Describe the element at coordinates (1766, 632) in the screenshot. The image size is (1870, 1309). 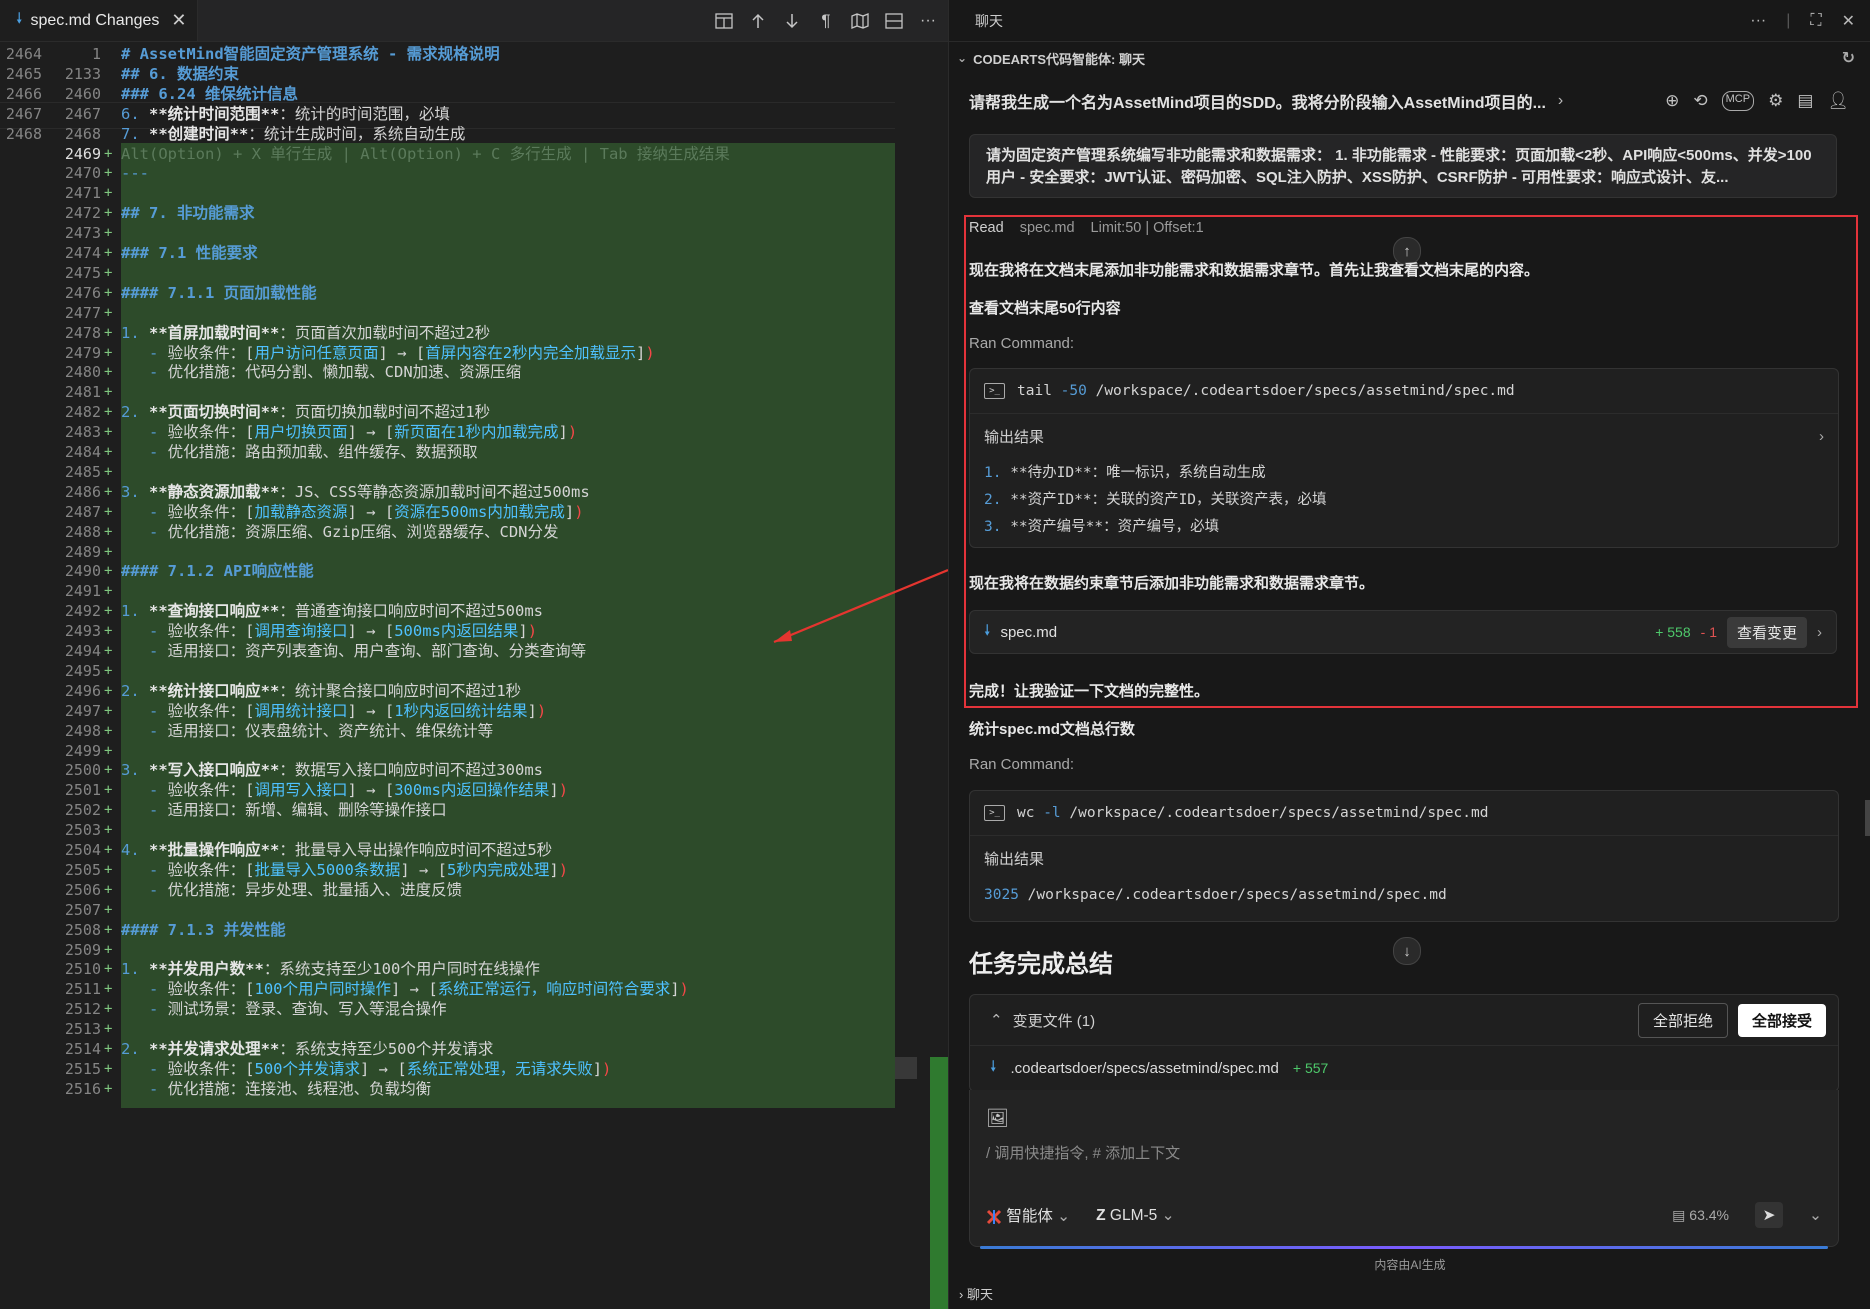
I see `view-changes-button: 查看变更` at that location.